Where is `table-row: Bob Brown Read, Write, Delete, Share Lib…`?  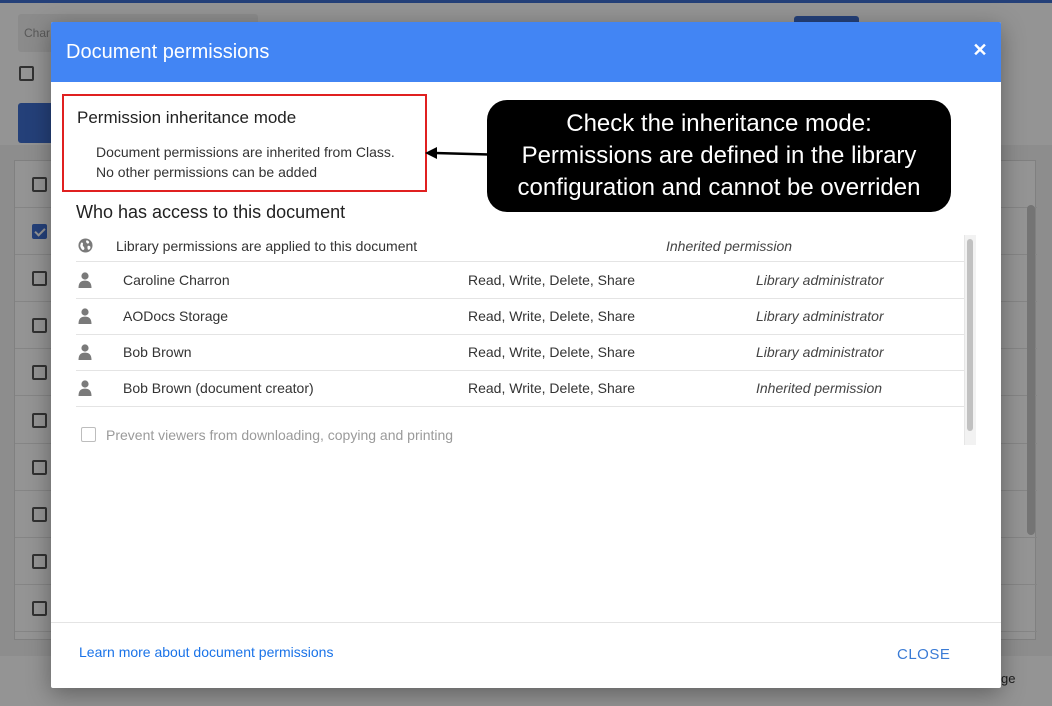 table-row: Bob Brown Read, Write, Delete, Share Lib… is located at coordinates (520, 353).